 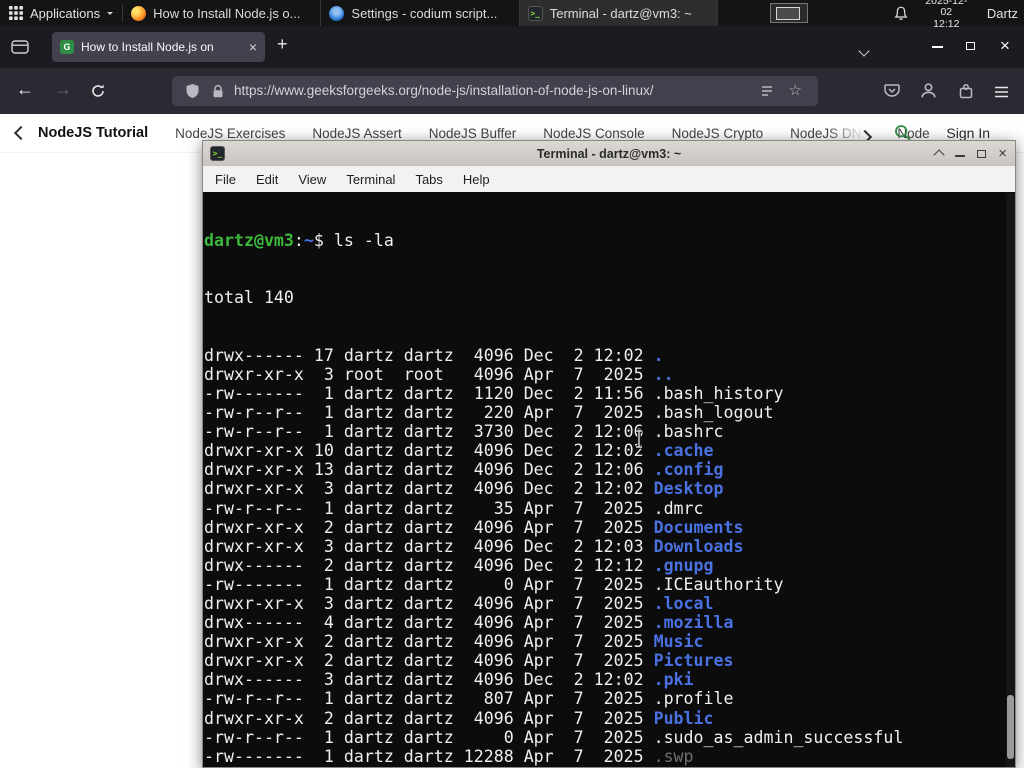 I want to click on sign-in-button: Sign In, so click(x=968, y=133).